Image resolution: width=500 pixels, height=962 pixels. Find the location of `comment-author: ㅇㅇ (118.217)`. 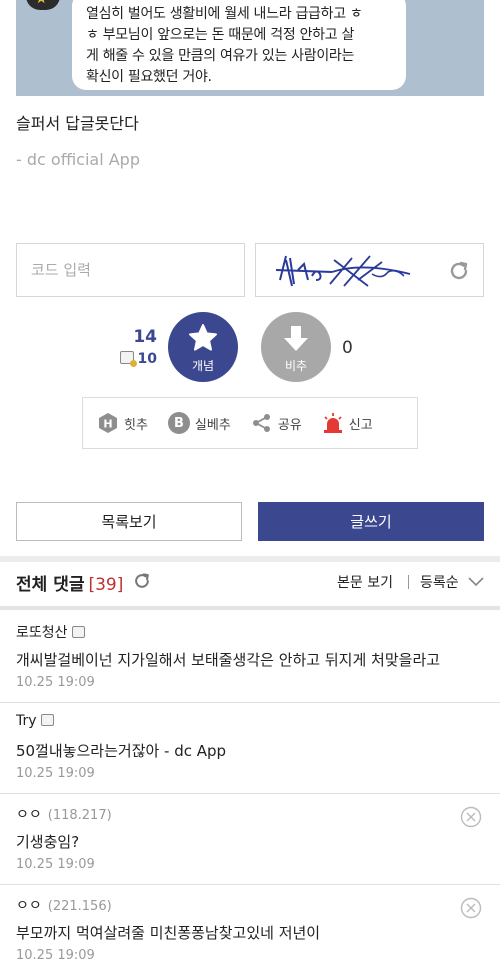

comment-author: ㅇㅇ (118.217) is located at coordinates (64, 814).